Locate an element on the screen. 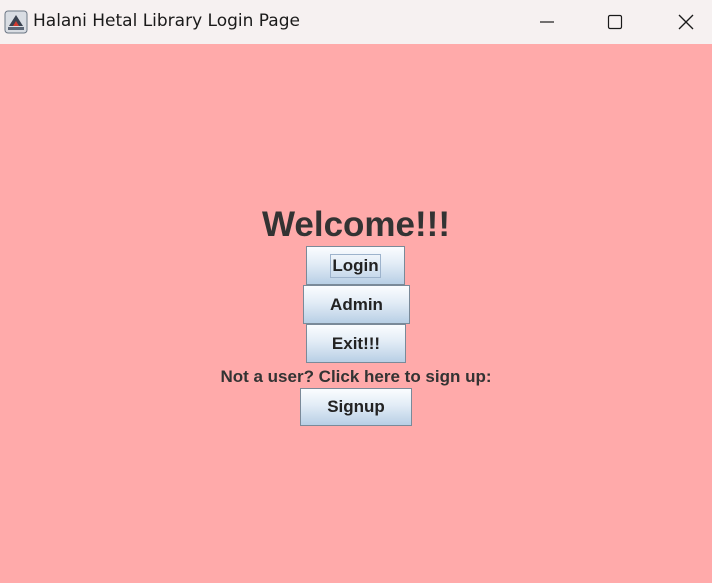  welcome-heading: Welcome!!! is located at coordinates (356, 224).